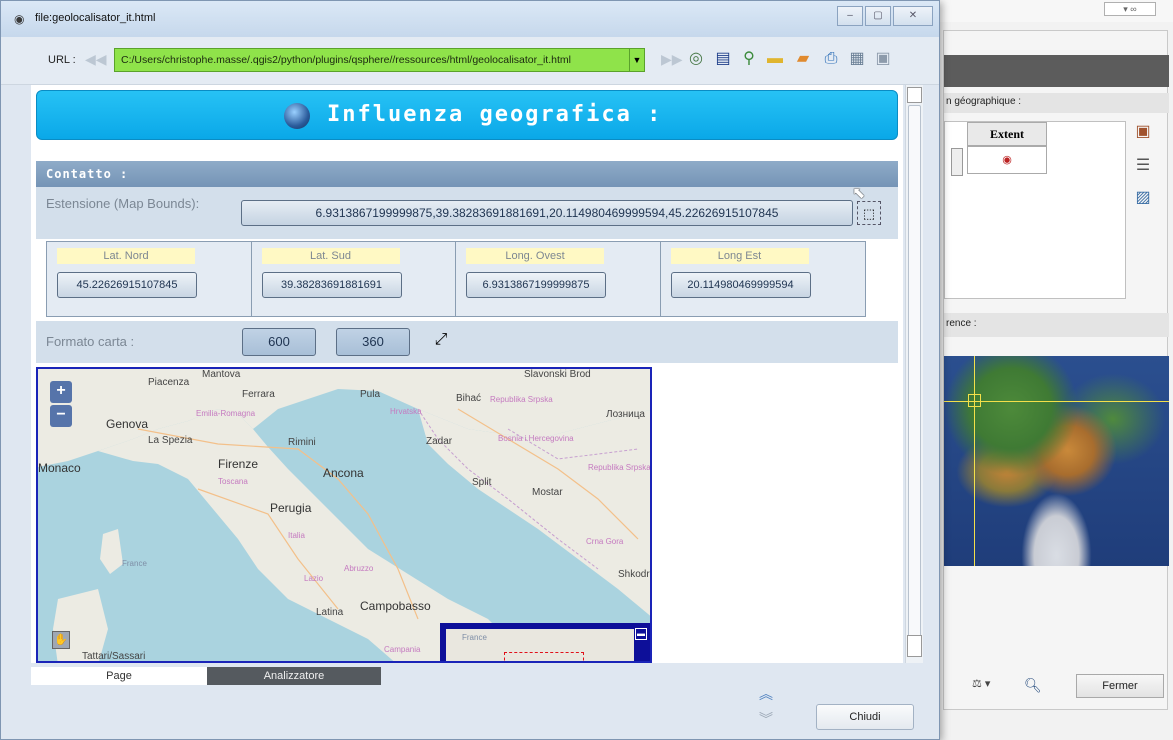 The image size is (1173, 740). What do you see at coordinates (831, 59) in the screenshot?
I see `print-icon: ⎙` at bounding box center [831, 59].